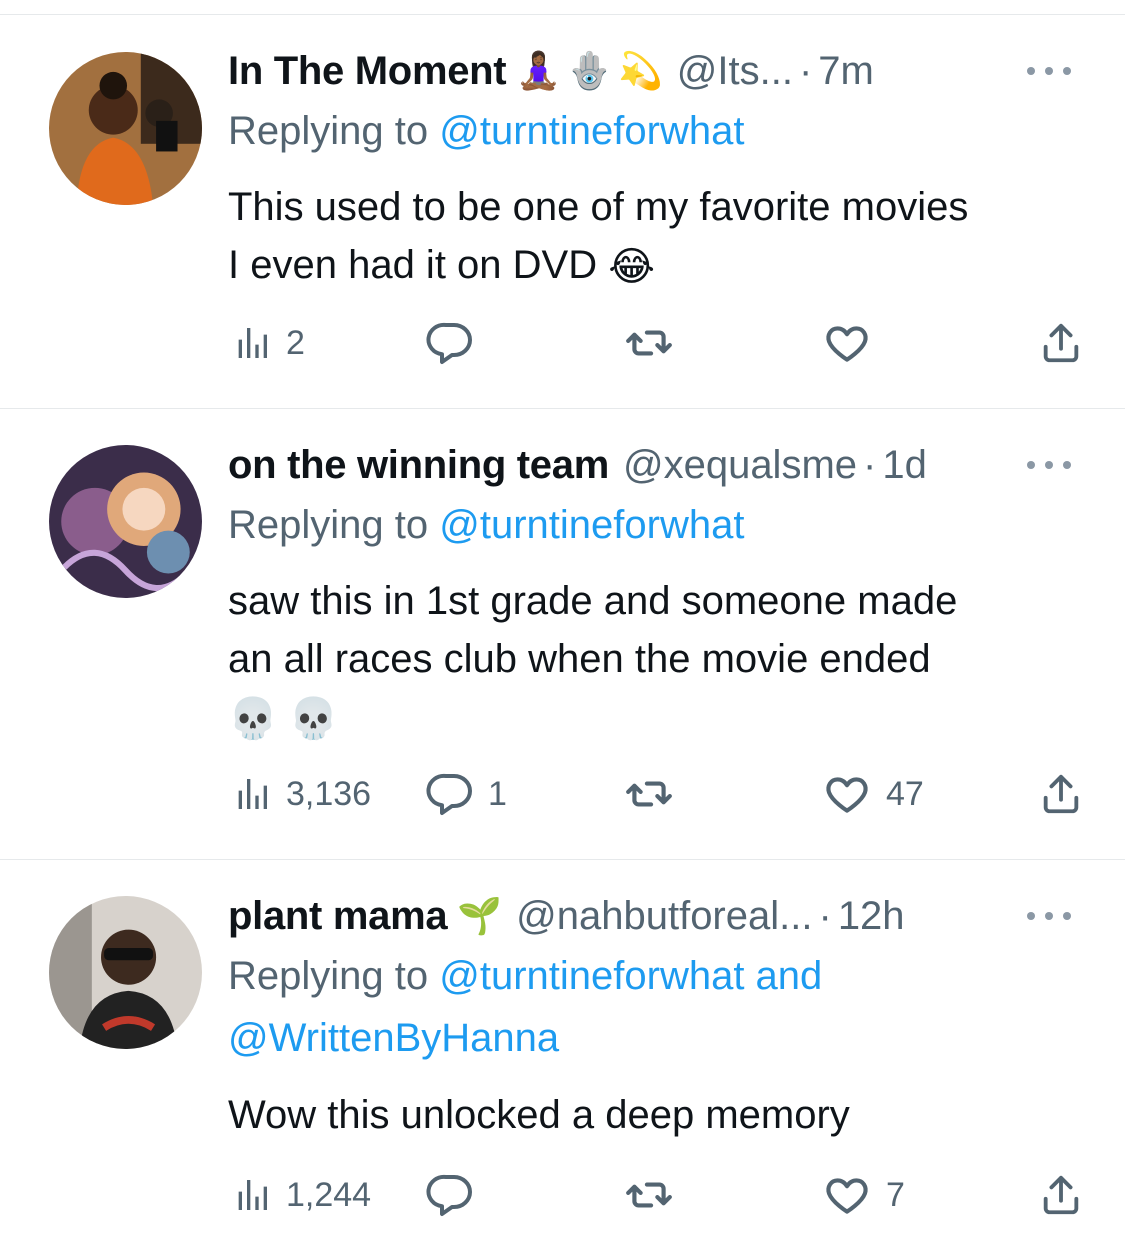 This screenshot has height=1235, width=1125. I want to click on user-handle: @xequalsme, so click(740, 465).